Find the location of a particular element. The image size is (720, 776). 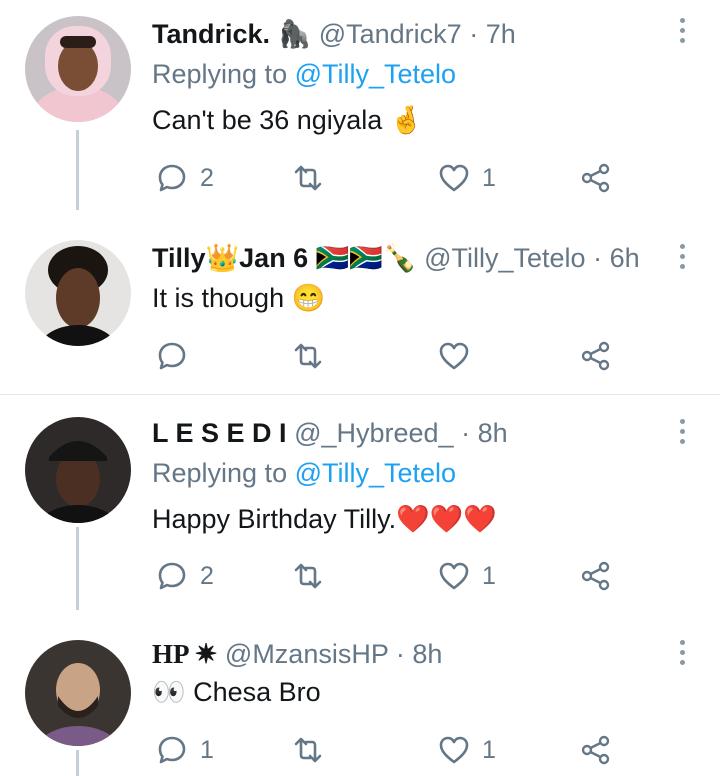

tweet-text: Can't be 36 ngiyala 🤞 is located at coordinates (287, 120).